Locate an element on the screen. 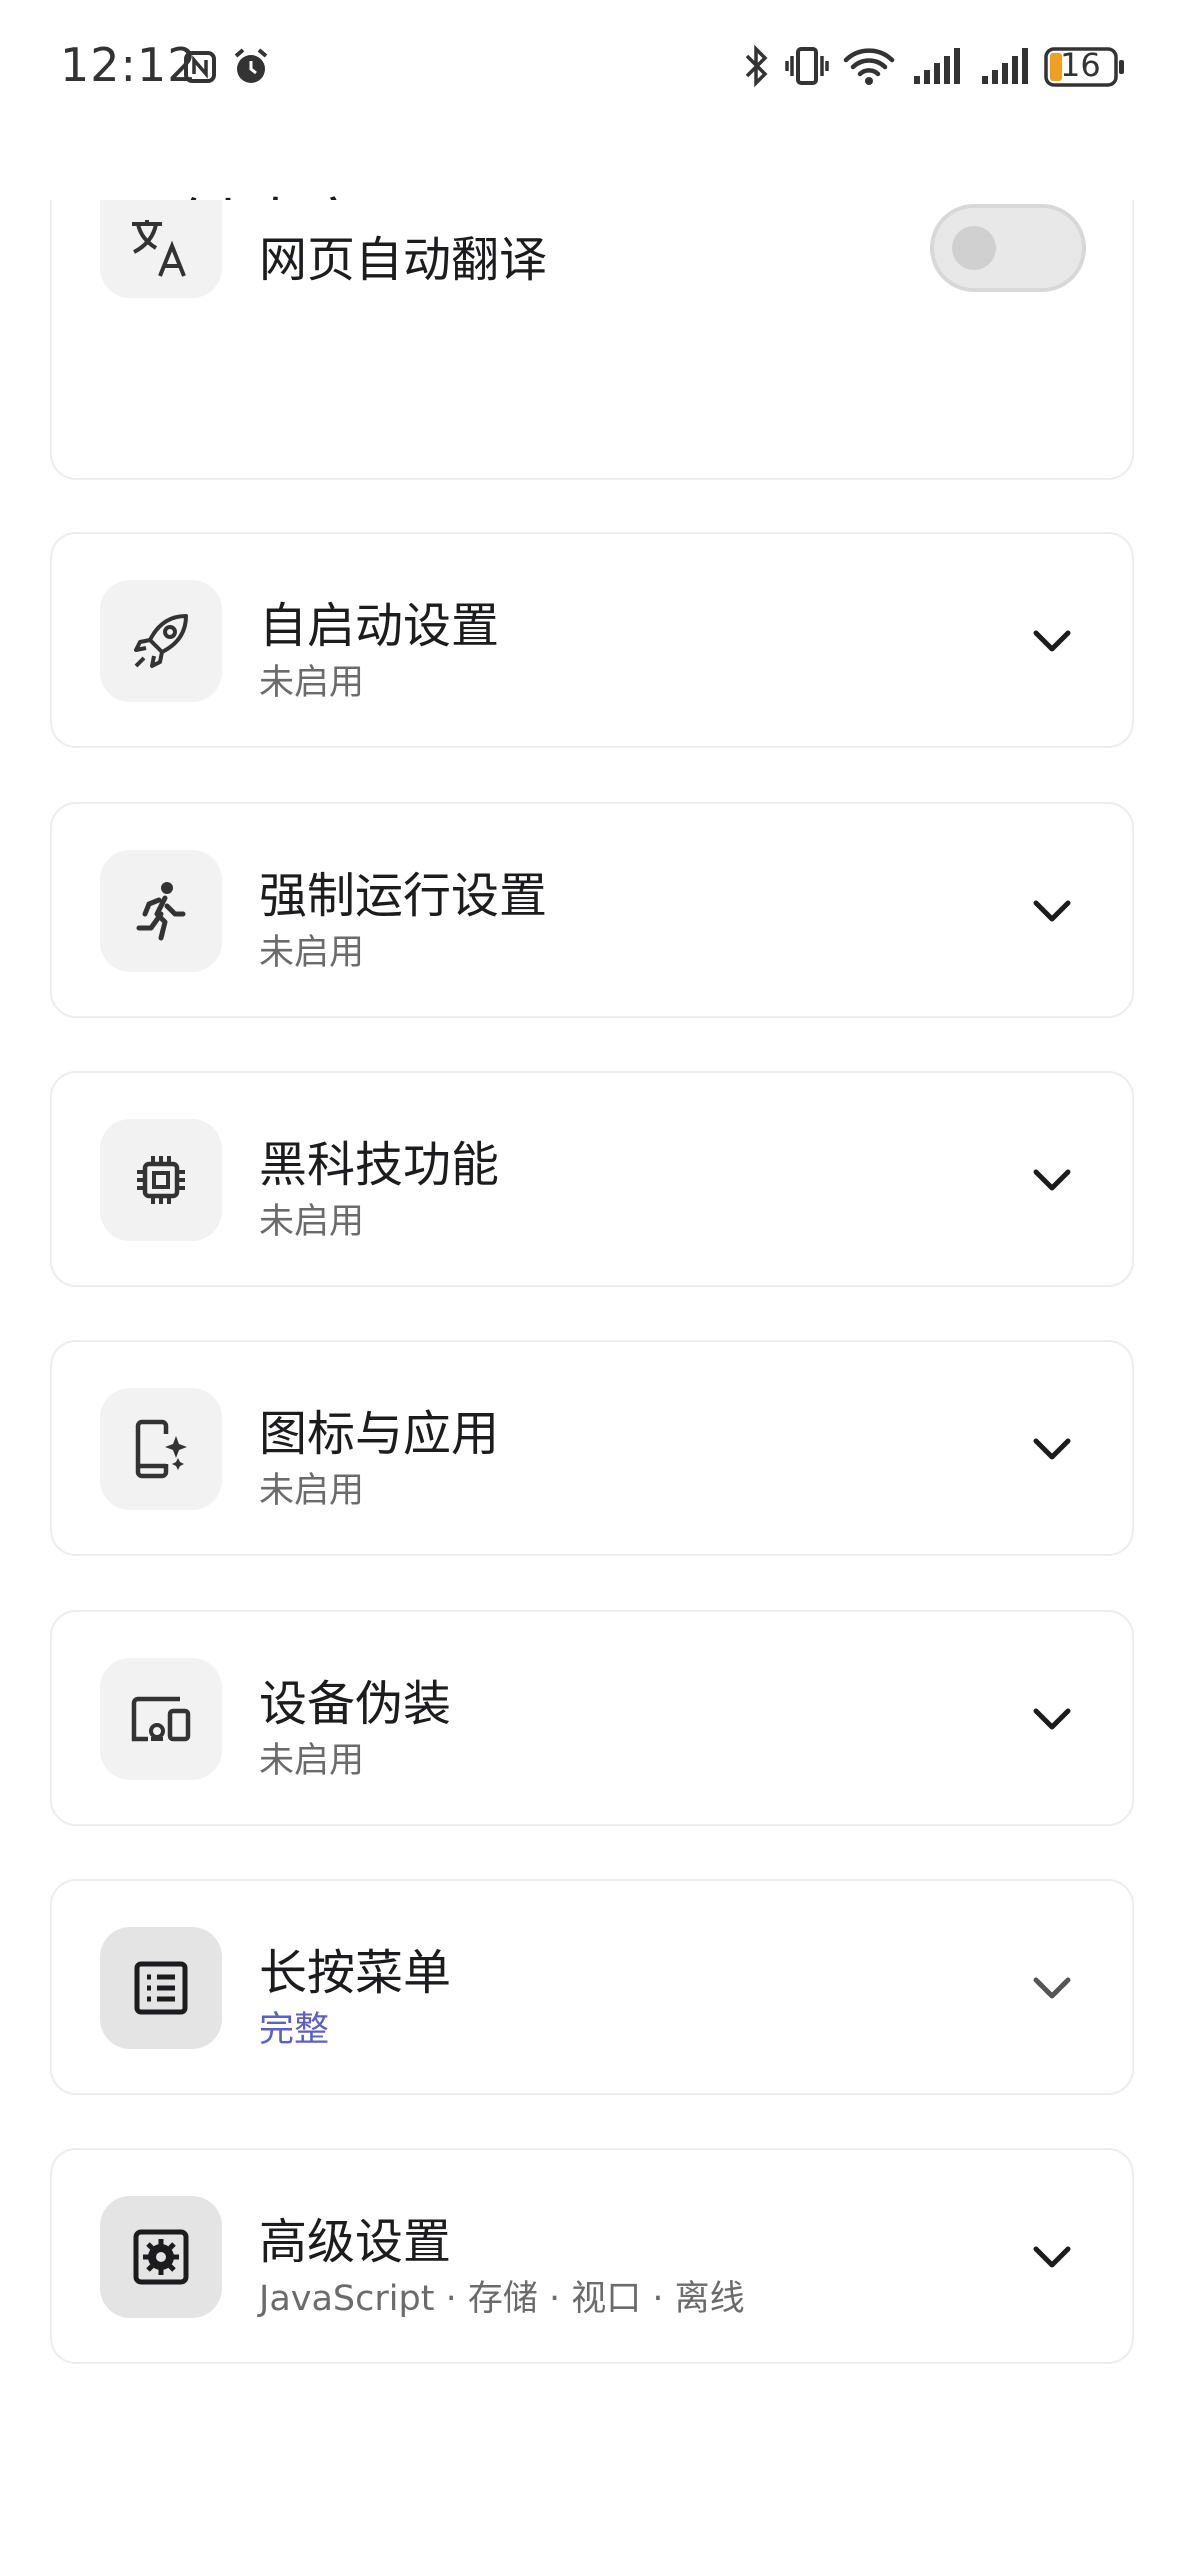 This screenshot has height=2560, width=1186. nfc-icon is located at coordinates (200, 69).